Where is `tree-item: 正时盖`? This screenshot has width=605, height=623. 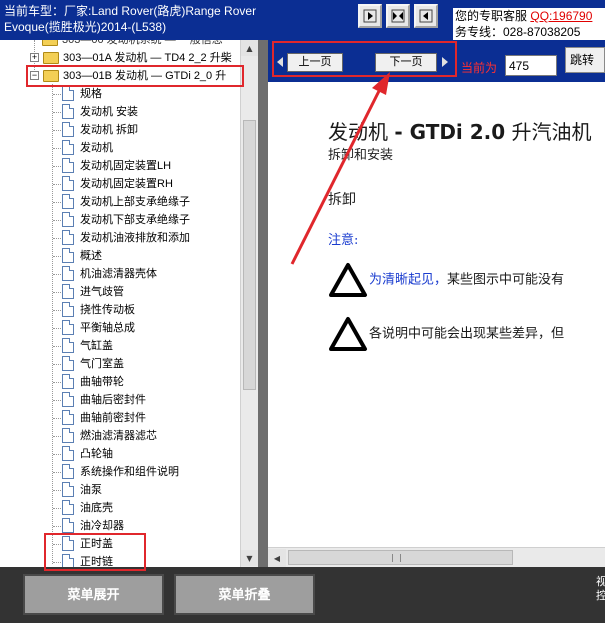 tree-item: 正时盖 is located at coordinates (120, 544).